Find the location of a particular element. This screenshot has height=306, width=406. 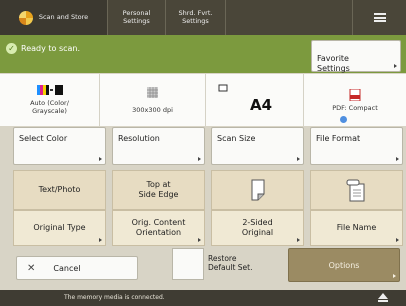

tab-shared-settings-label: Shrd. Fvrt. Settings is located at coordinates (195, 17).